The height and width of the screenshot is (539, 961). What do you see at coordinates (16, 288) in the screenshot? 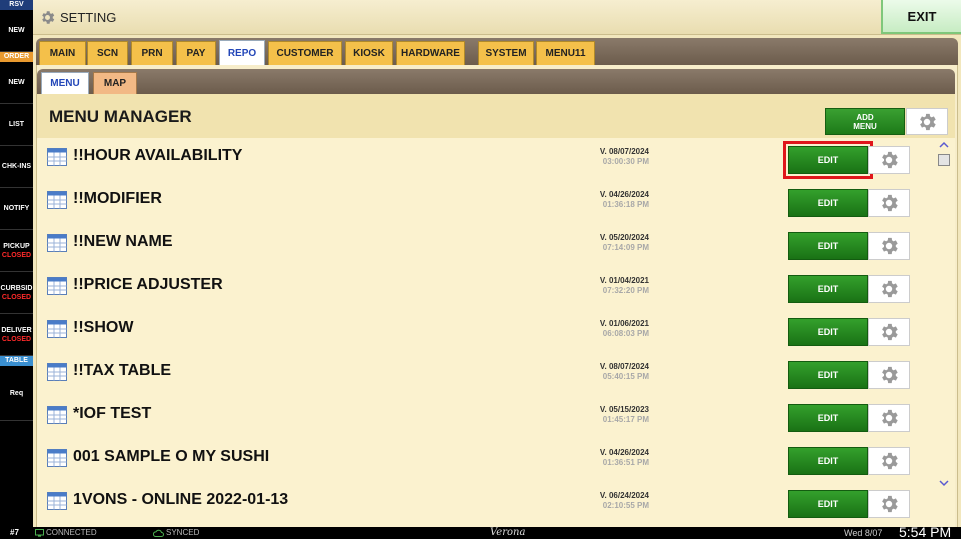
I see `sidebar-item-label: CURBSID` at bounding box center [16, 288].